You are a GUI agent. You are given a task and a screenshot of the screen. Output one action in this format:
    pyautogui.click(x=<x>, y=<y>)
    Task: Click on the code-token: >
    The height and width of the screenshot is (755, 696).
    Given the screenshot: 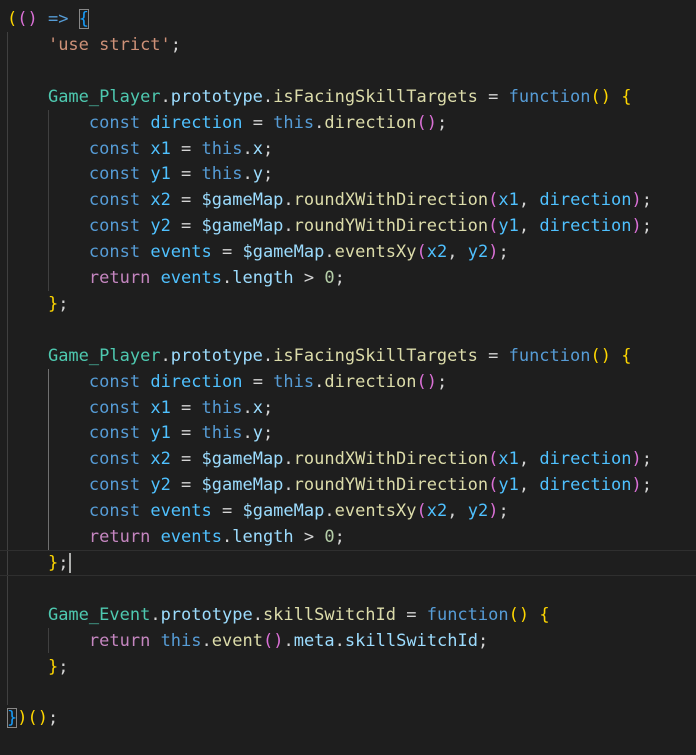 What is the action you would take?
    pyautogui.click(x=309, y=278)
    